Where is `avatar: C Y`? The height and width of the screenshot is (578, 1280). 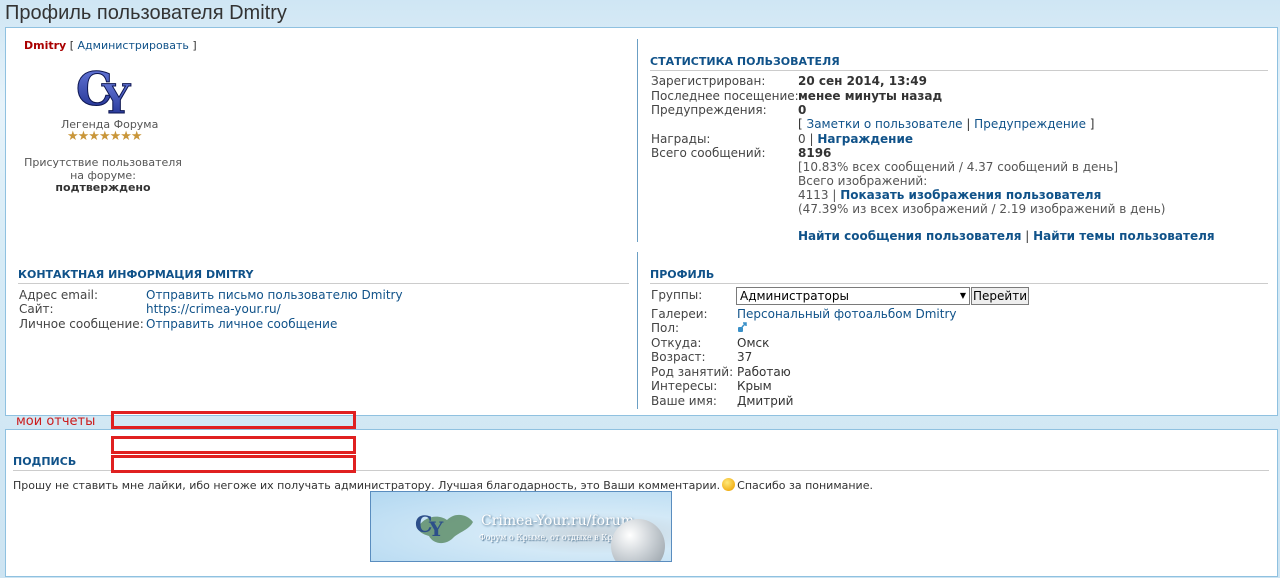 avatar: C Y is located at coordinates (104, 90).